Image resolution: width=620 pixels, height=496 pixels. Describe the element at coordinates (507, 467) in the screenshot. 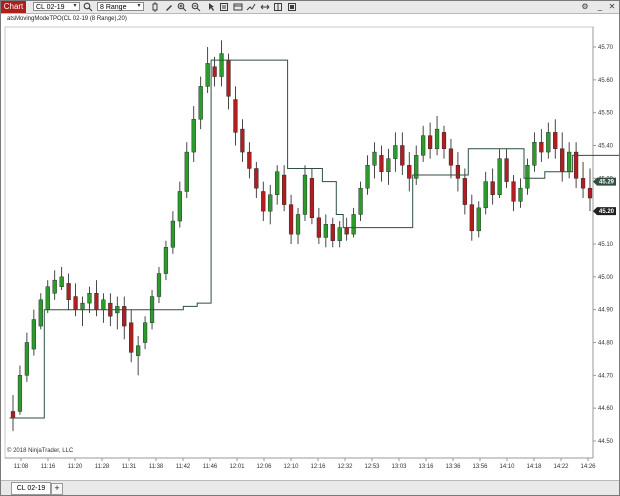

I see `x-tick-label: 14:10` at that location.